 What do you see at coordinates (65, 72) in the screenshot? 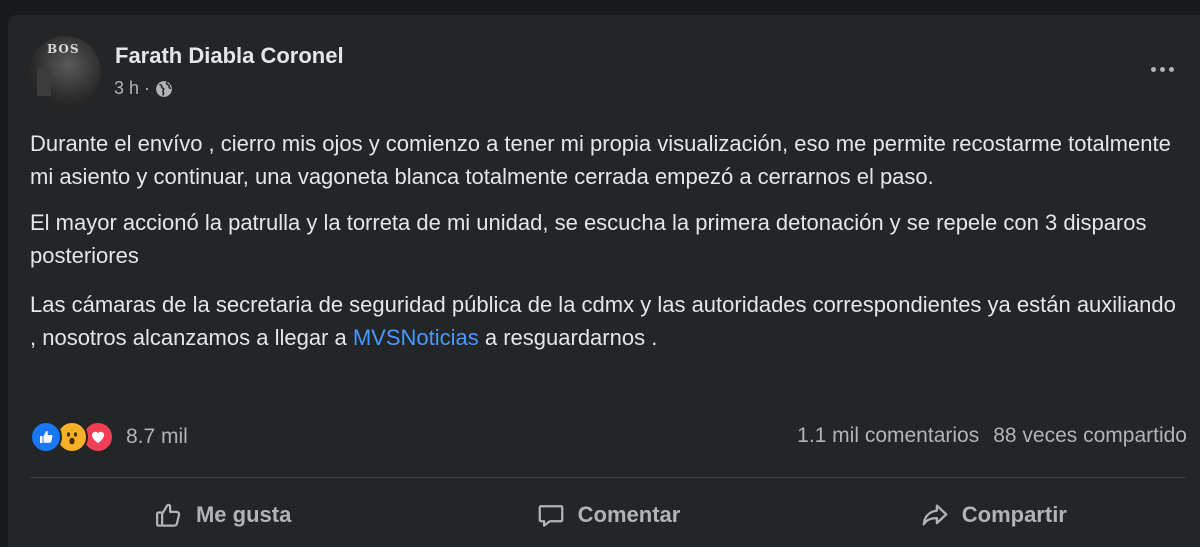
I see `author-avatar: BOS` at bounding box center [65, 72].